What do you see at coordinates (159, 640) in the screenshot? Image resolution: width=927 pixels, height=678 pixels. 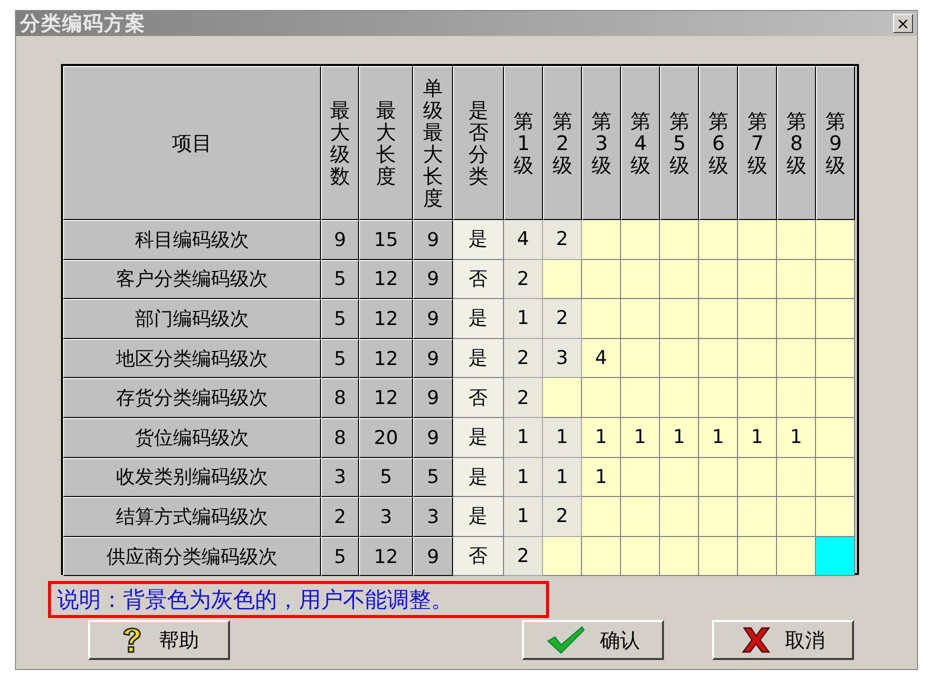 I see `help-button: 帮助` at bounding box center [159, 640].